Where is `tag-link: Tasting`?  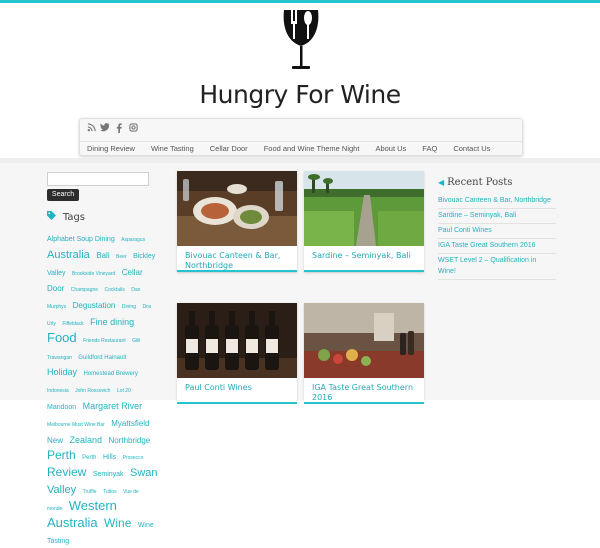
tag-link: Tasting is located at coordinates (58, 541).